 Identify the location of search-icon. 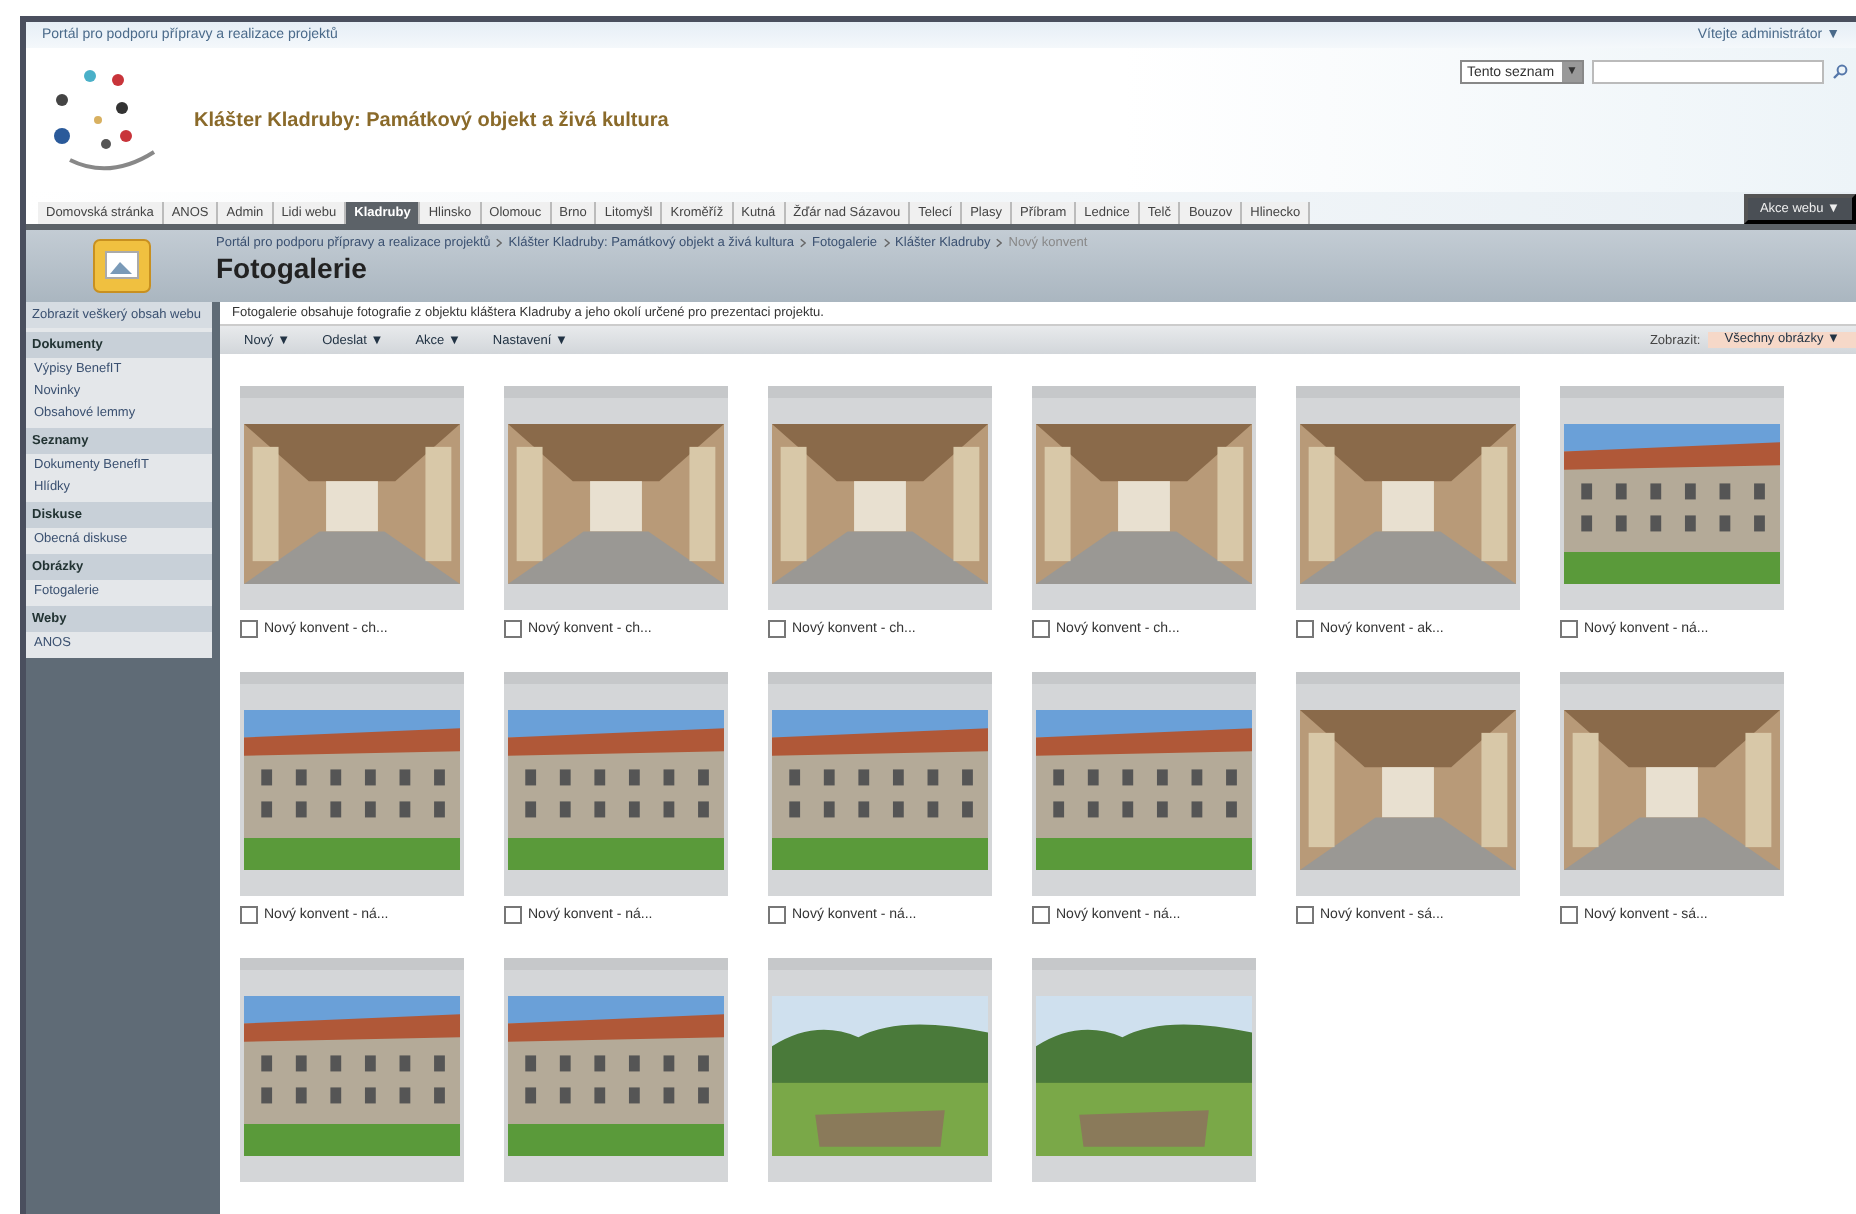
(1840, 72).